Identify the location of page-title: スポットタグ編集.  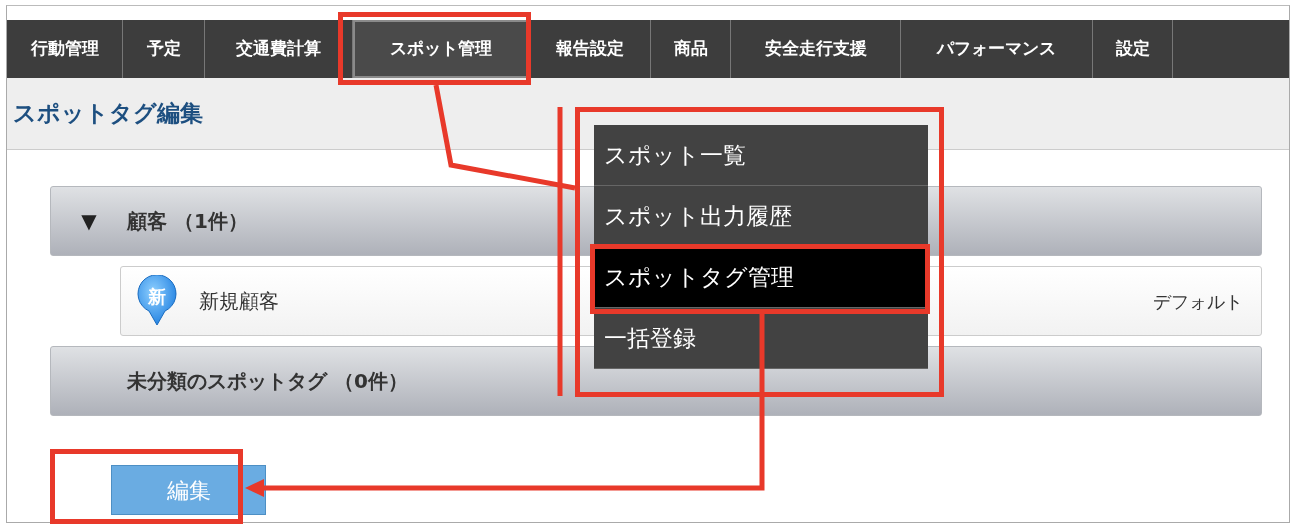
(108, 114).